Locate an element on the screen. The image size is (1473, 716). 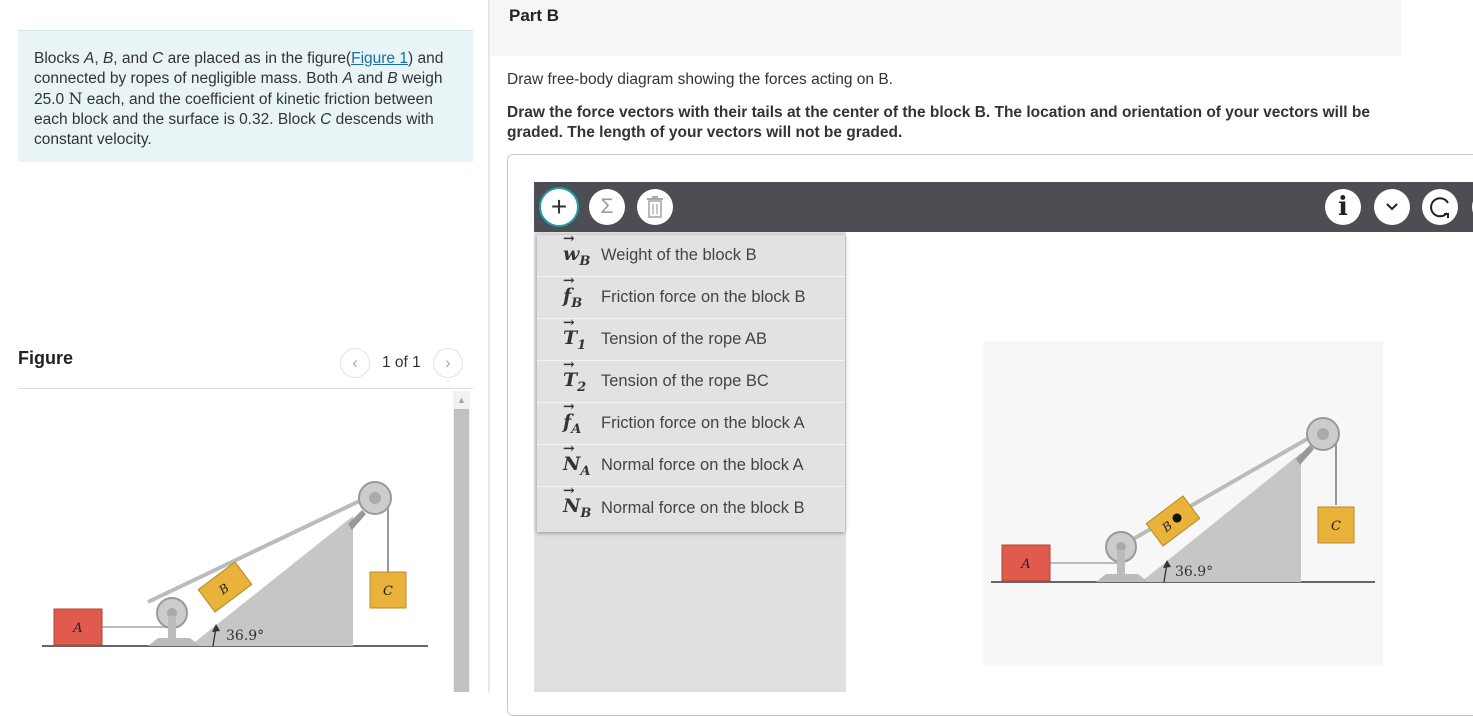
vector-option-normal-b: → NB Normal force on the block B is located at coordinates (691, 506).